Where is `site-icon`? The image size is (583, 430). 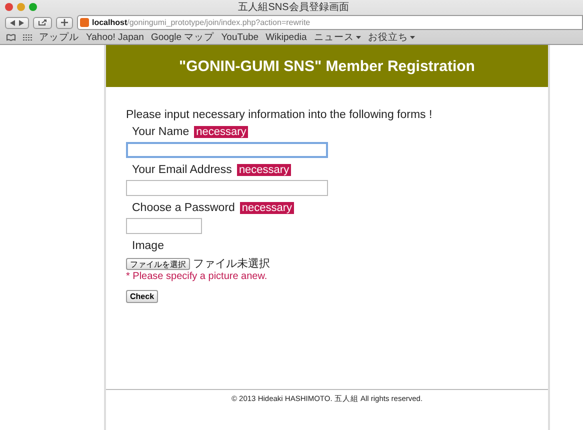 site-icon is located at coordinates (84, 22).